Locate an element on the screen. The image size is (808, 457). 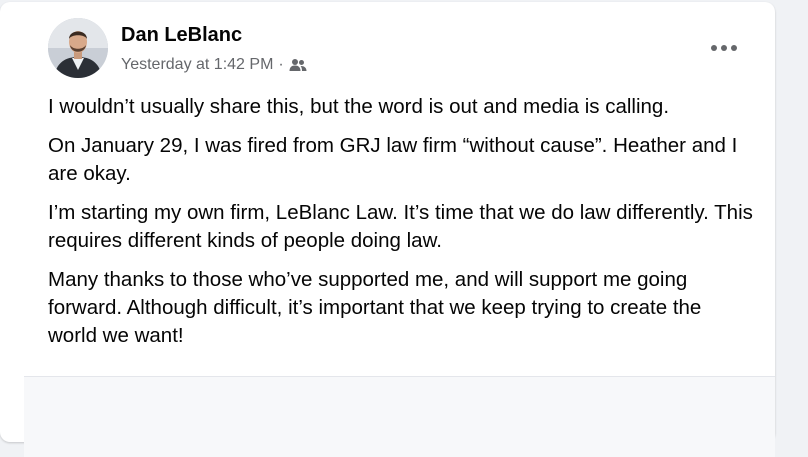
more-options-icon is located at coordinates (724, 48).